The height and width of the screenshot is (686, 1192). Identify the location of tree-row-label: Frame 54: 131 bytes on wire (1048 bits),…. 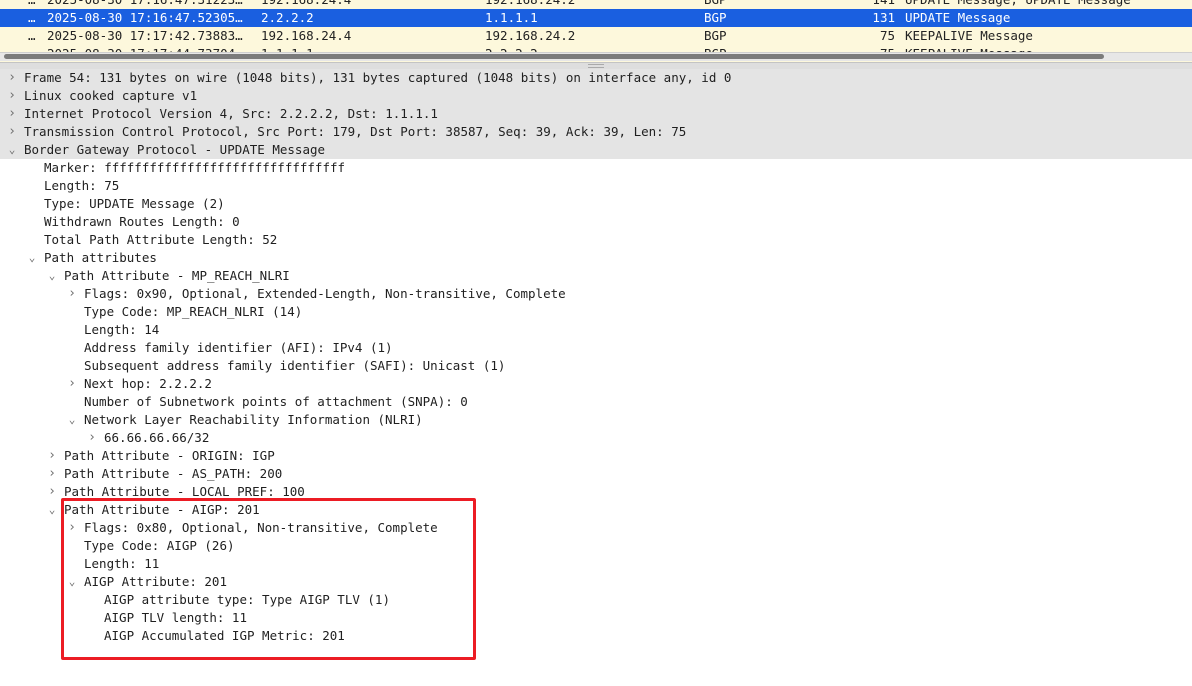
(378, 77).